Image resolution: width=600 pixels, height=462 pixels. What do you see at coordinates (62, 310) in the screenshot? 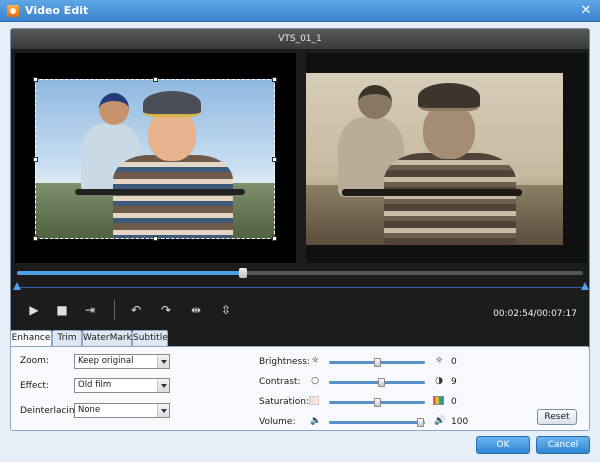
I see `stop-icon: ■` at bounding box center [62, 310].